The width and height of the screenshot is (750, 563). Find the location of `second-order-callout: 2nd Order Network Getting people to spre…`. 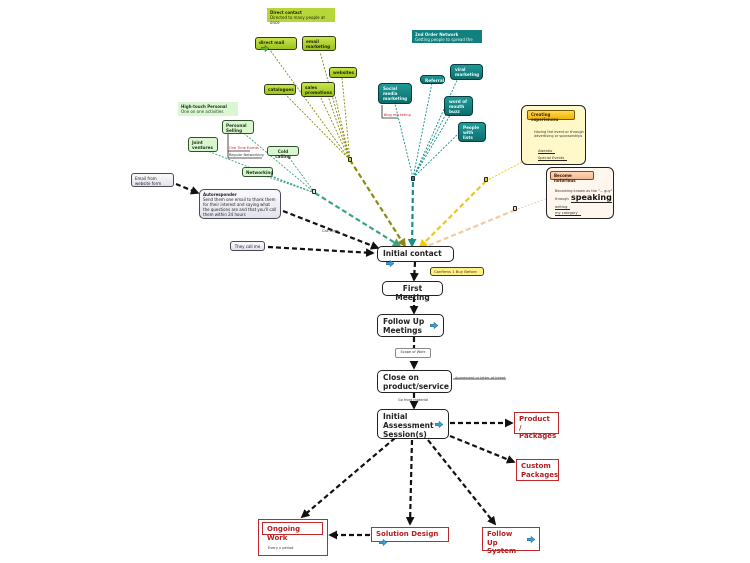

second-order-callout: 2nd Order Network Getting people to spre… is located at coordinates (447, 38).